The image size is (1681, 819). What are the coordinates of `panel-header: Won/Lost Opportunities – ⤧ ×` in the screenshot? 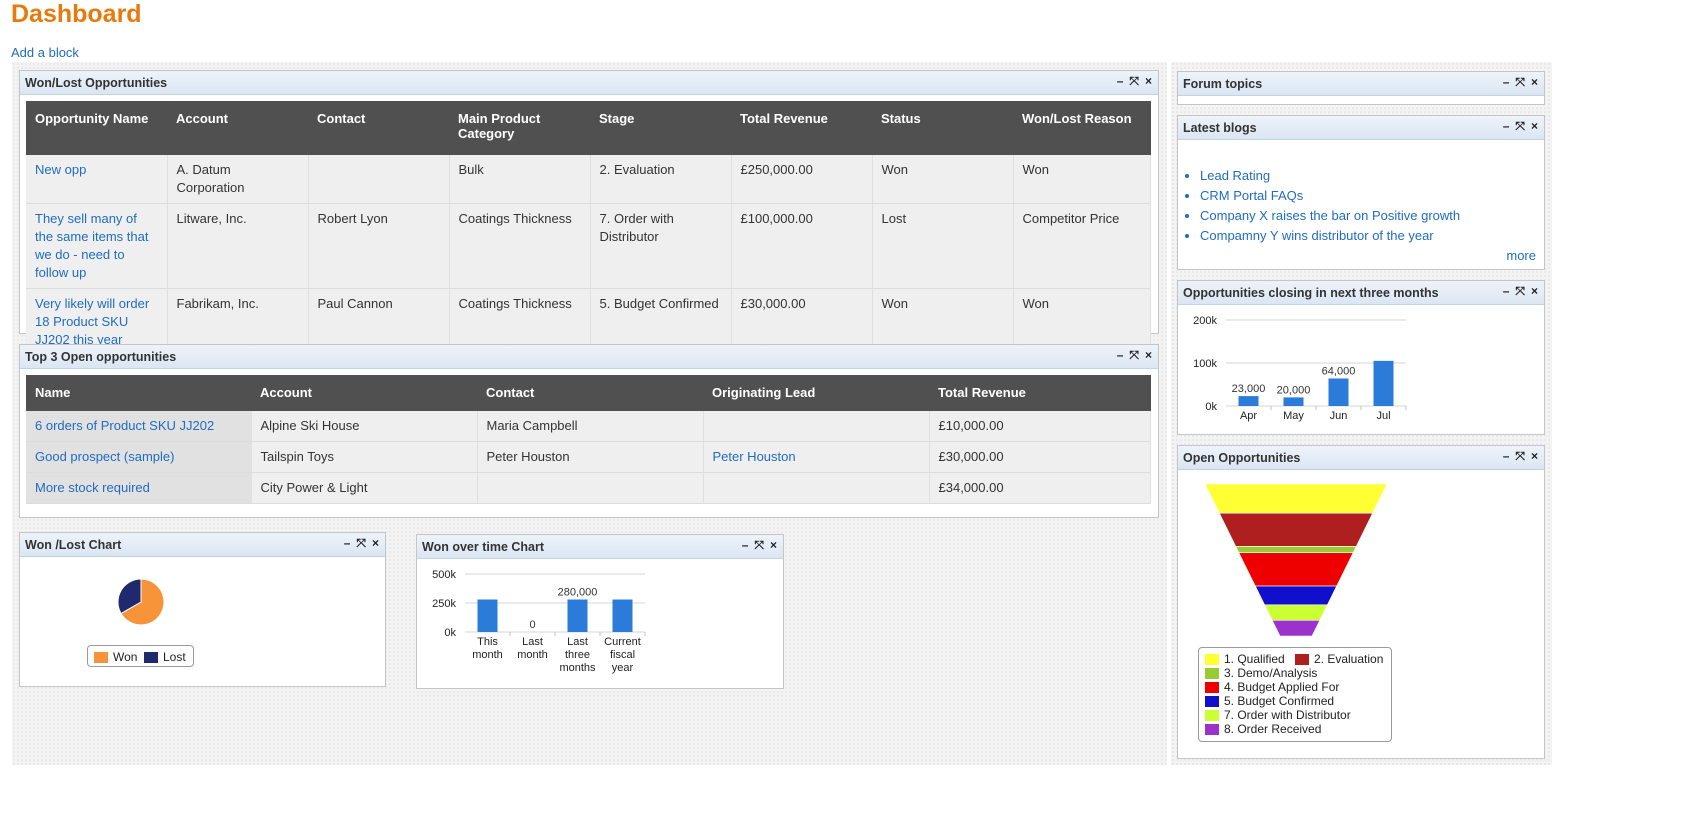 It's located at (589, 83).